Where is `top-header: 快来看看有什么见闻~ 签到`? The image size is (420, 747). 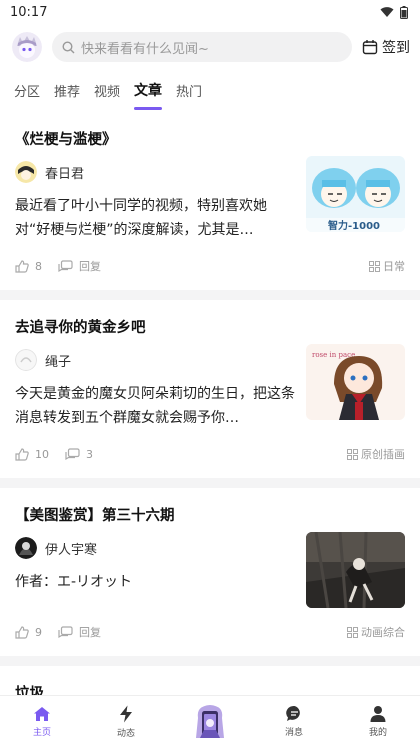 top-header: 快来看看有什么见闻~ 签到 is located at coordinates (210, 47).